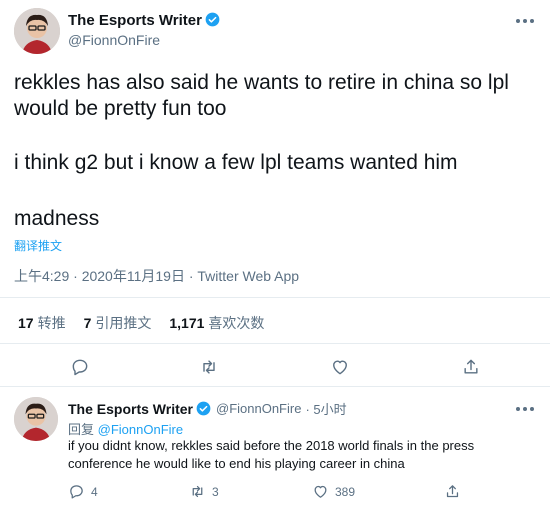 The image size is (550, 511). What do you see at coordinates (94, 491) in the screenshot?
I see `reply-reply-count: 4` at bounding box center [94, 491].